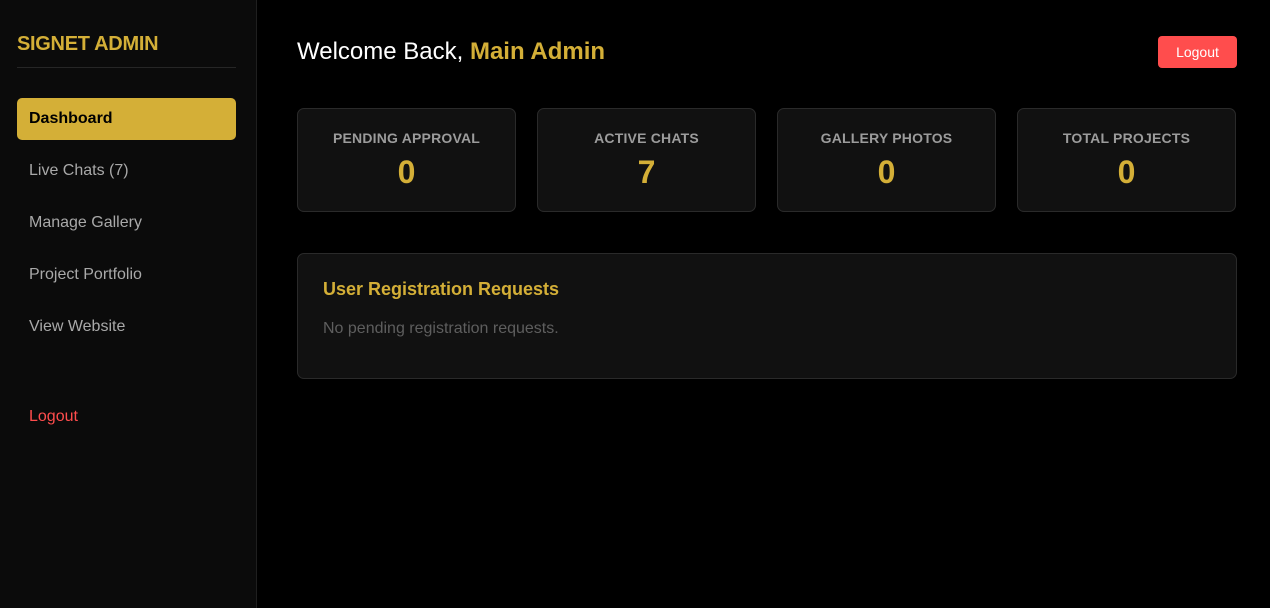 This screenshot has height=608, width=1270. Describe the element at coordinates (406, 138) in the screenshot. I see `stat-label: PENDING APPROVAL` at that location.